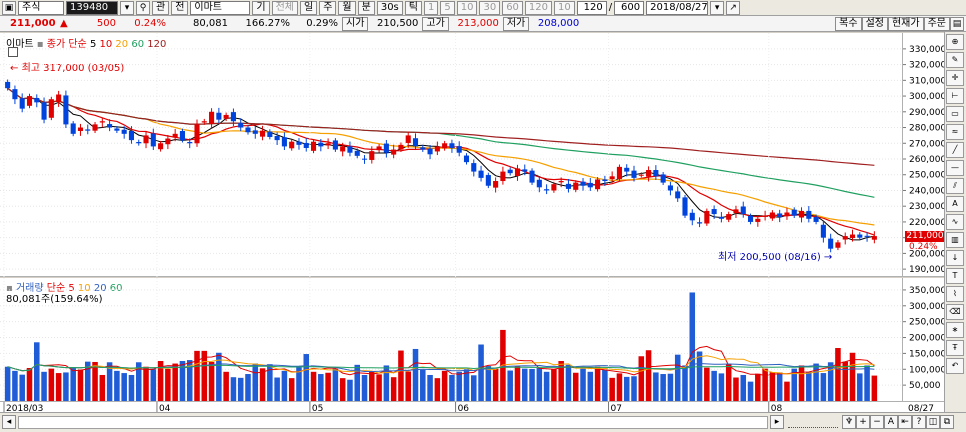  Describe the element at coordinates (413, 7) in the screenshot. I see `button-tick: 틱` at that location.